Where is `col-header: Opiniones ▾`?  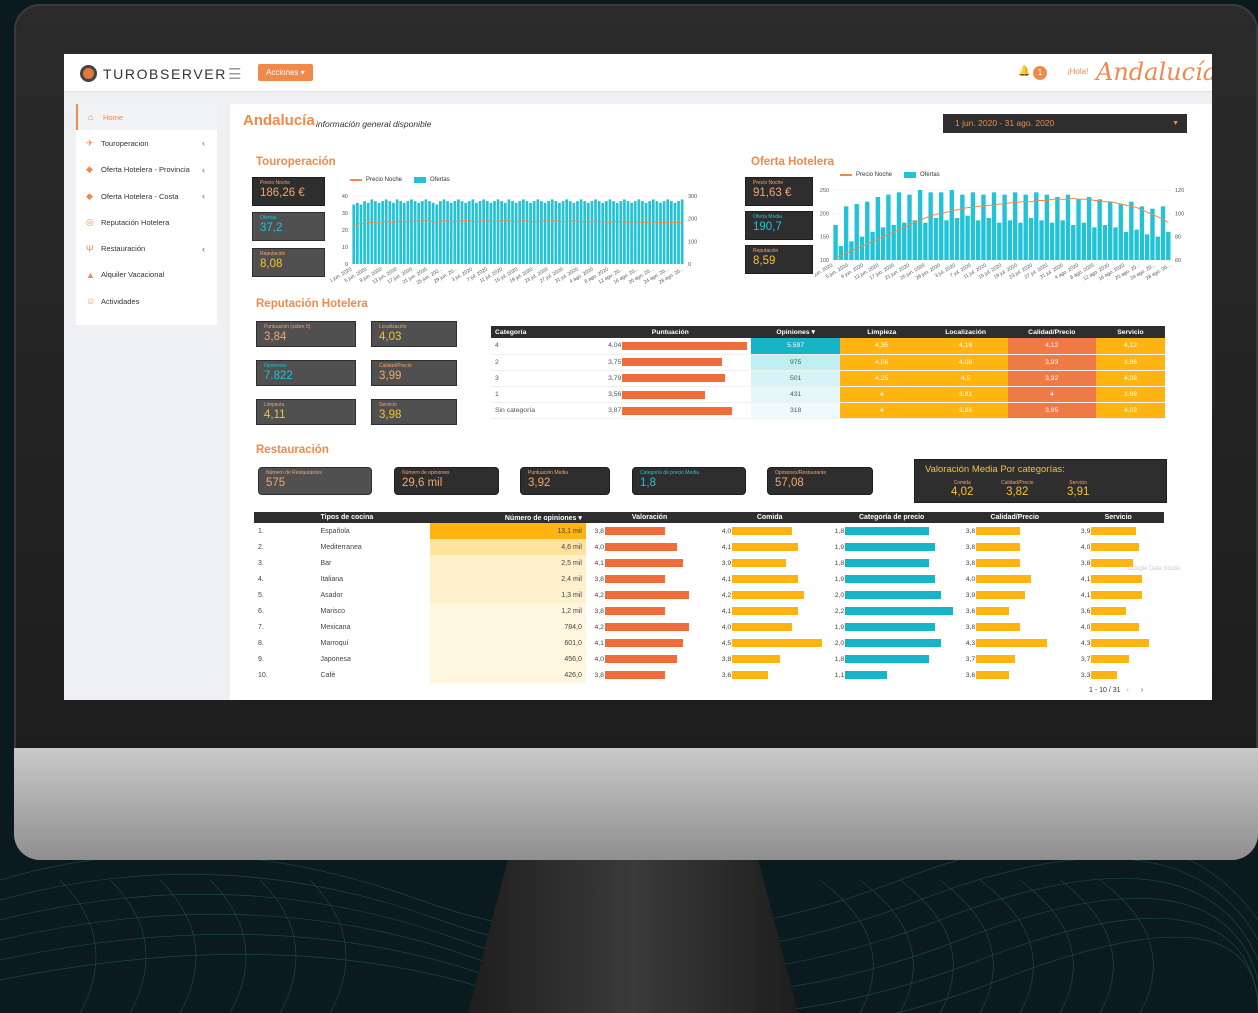
col-header: Opiniones ▾ is located at coordinates (795, 332).